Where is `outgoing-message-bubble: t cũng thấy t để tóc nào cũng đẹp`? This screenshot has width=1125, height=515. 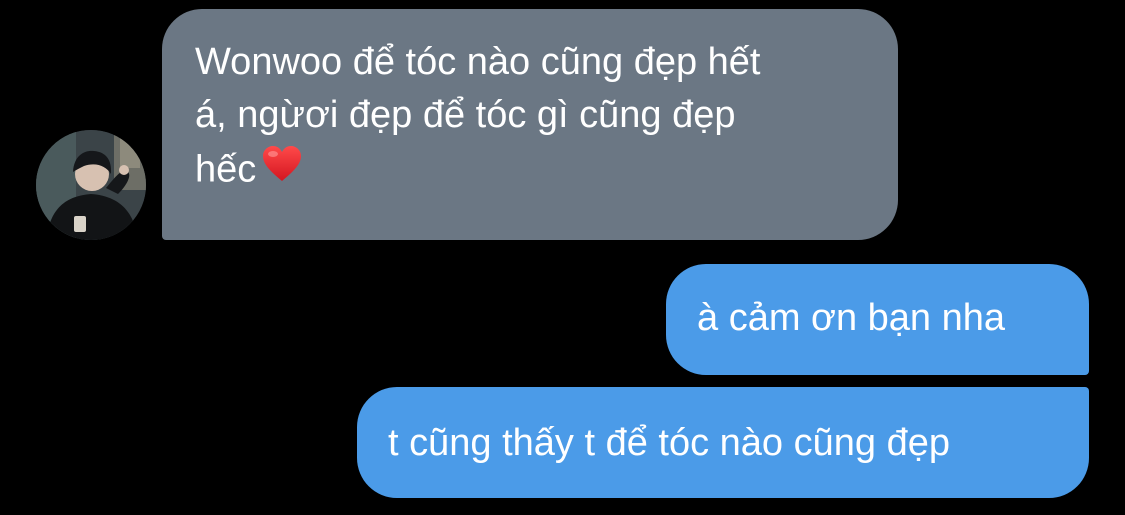
outgoing-message-bubble: t cũng thấy t để tóc nào cũng đẹp is located at coordinates (723, 442).